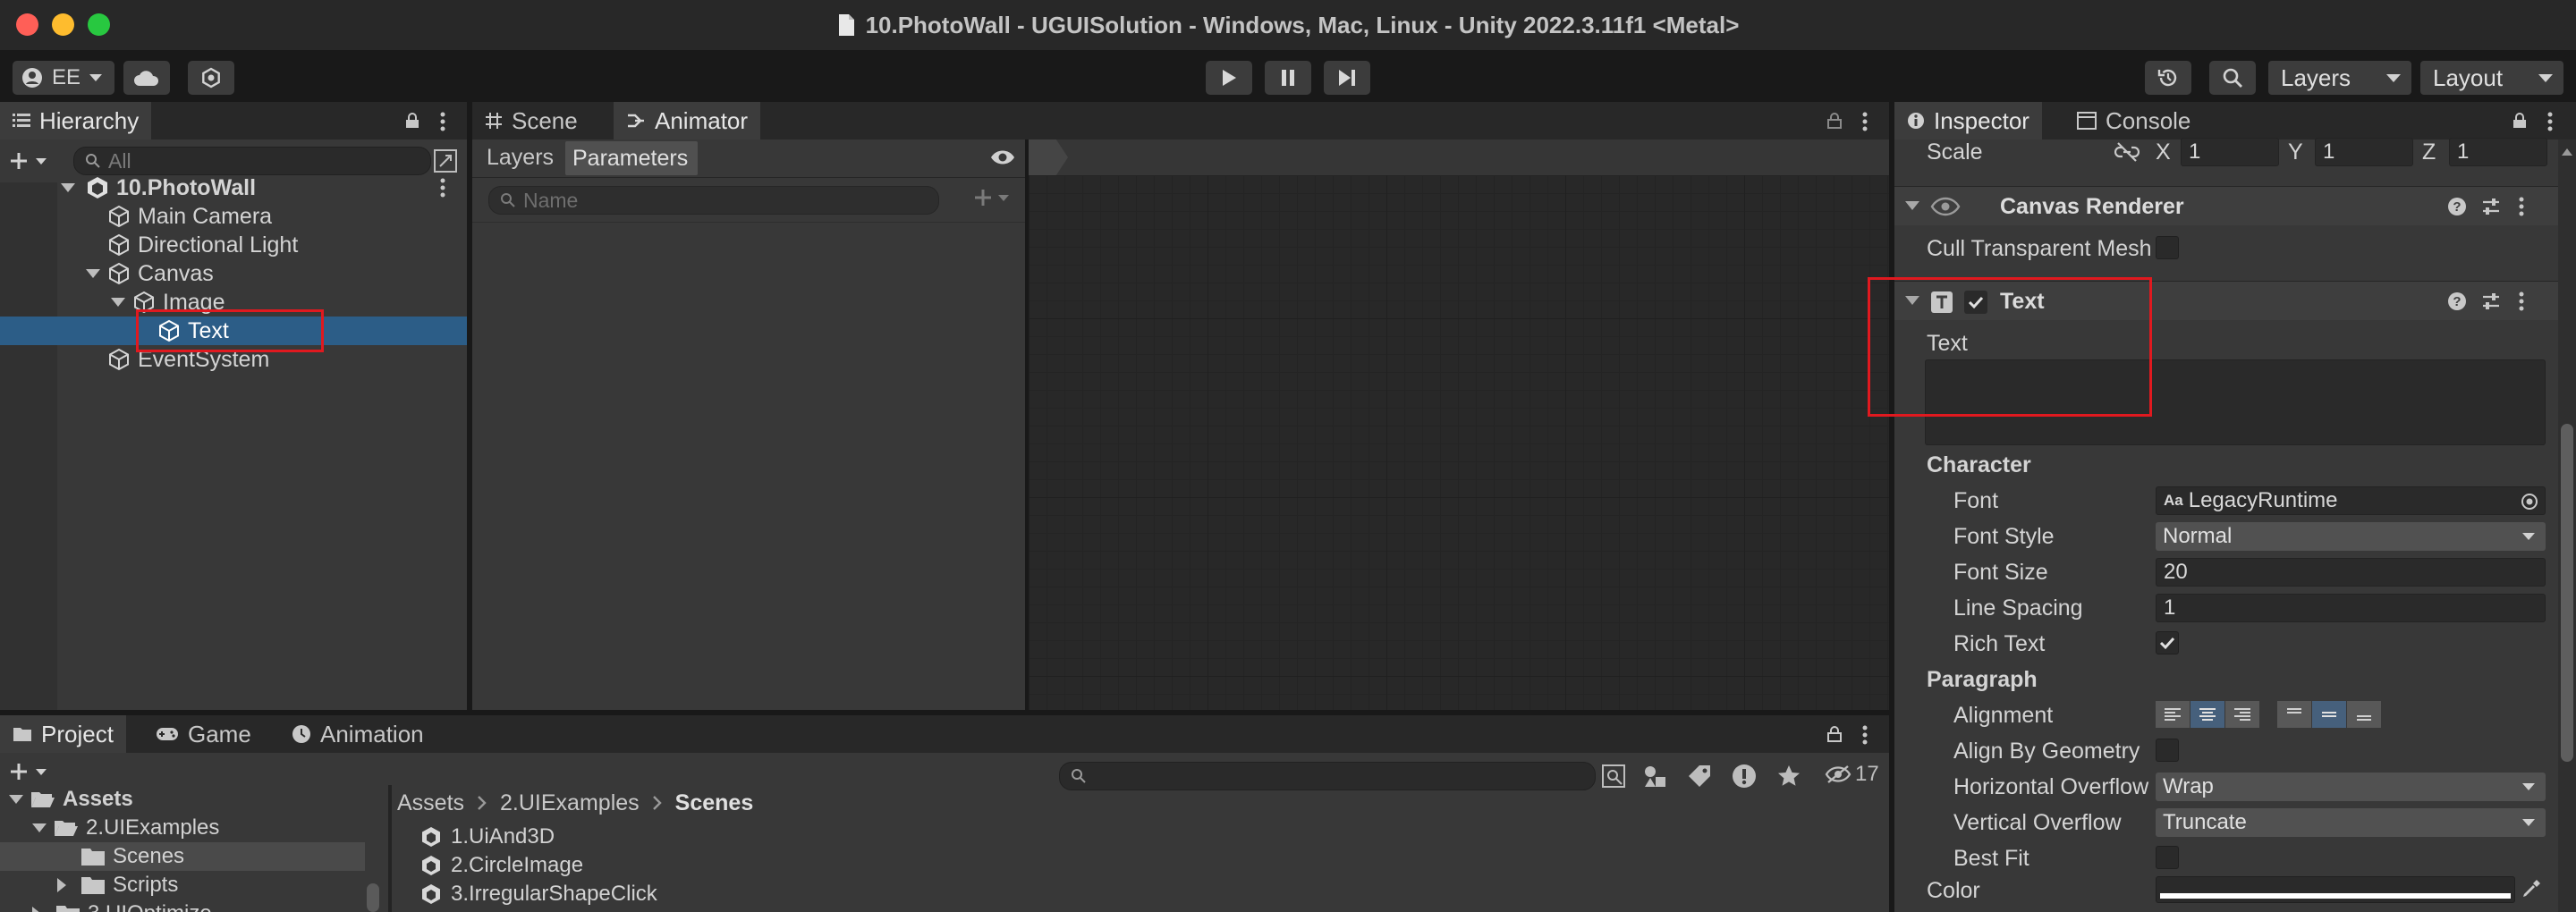 This screenshot has height=912, width=2576. I want to click on project-create-dropdown, so click(28, 772).